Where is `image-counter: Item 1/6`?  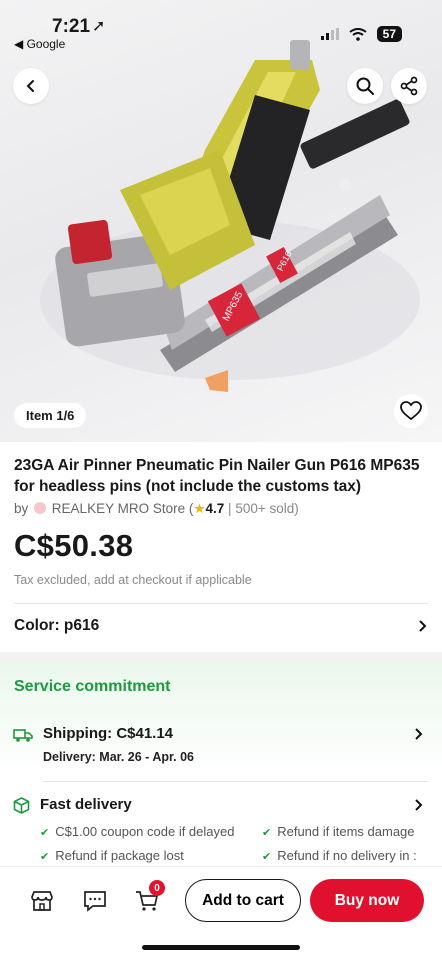 image-counter: Item 1/6 is located at coordinates (50, 415).